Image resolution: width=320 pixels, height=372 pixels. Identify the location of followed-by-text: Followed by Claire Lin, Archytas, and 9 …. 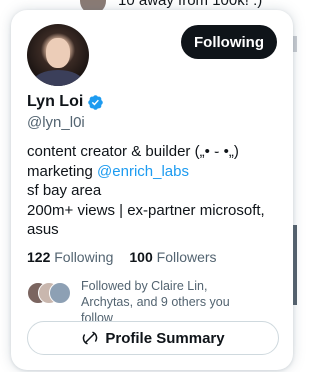
(155, 302).